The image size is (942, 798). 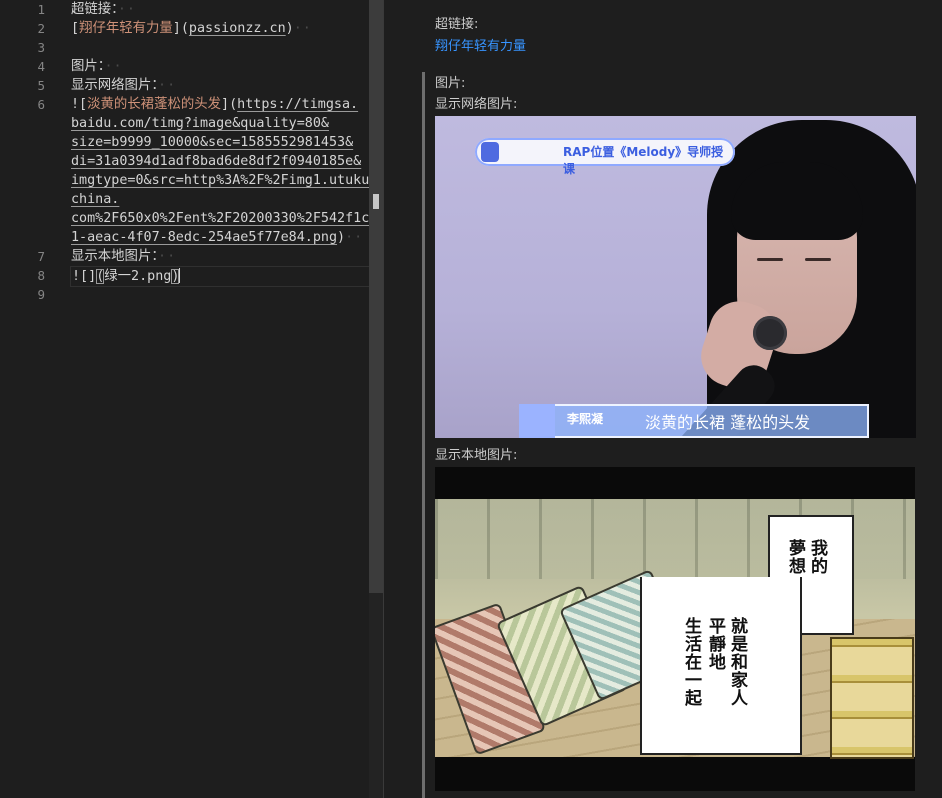 I want to click on code-line: 超链接：··, so click(x=103, y=9).